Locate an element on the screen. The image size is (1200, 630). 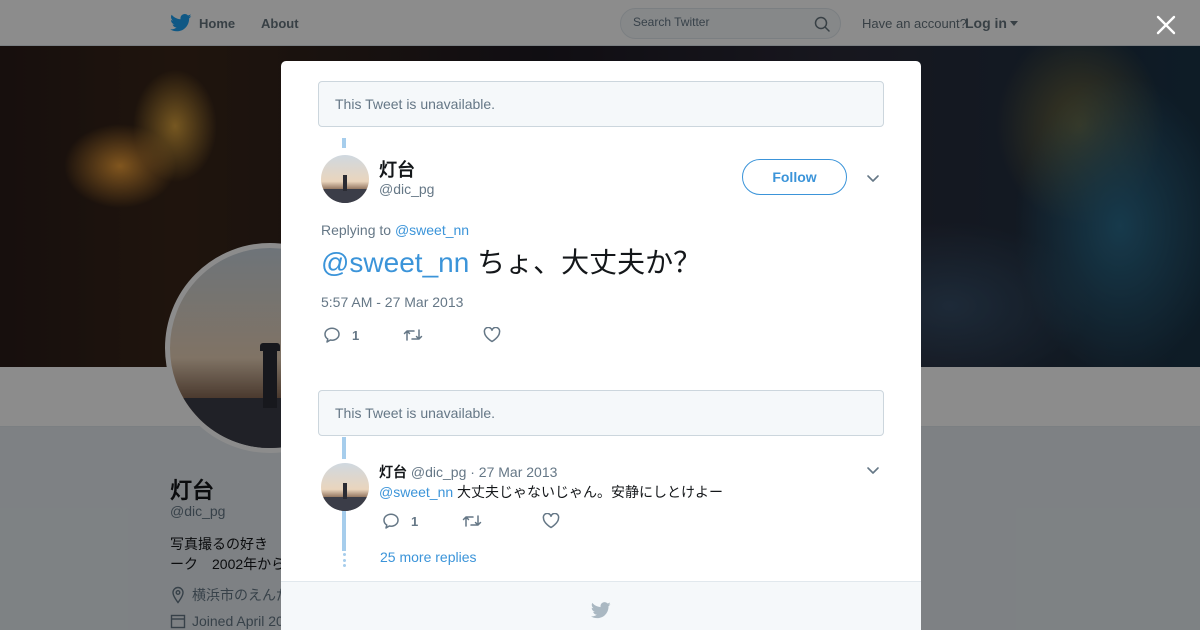
more-replies-link: 25 more replies is located at coordinates (428, 557).